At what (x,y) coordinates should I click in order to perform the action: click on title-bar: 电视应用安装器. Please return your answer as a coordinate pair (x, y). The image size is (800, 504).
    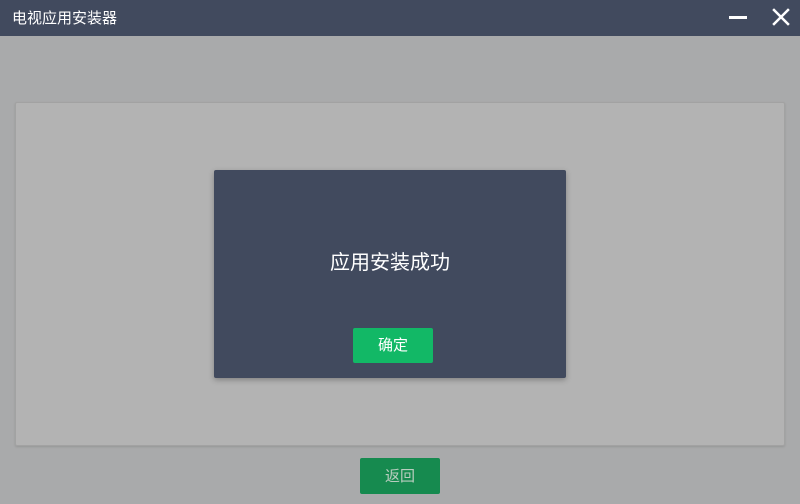
    Looking at the image, I should click on (400, 18).